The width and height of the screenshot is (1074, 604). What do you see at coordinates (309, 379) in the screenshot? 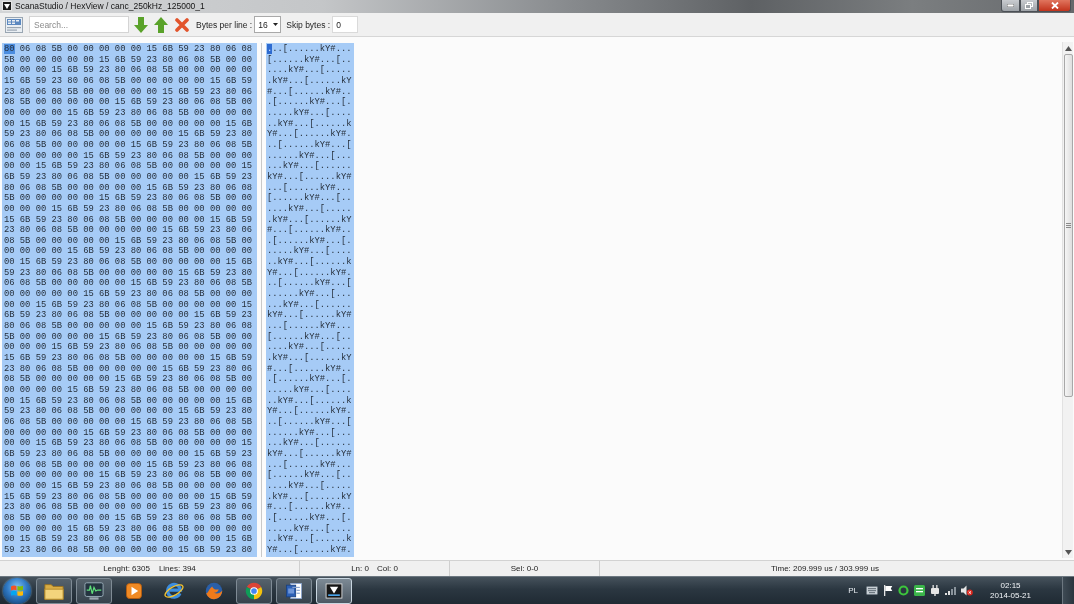
I see `ascii-row: .[......kY#...[.` at bounding box center [309, 379].